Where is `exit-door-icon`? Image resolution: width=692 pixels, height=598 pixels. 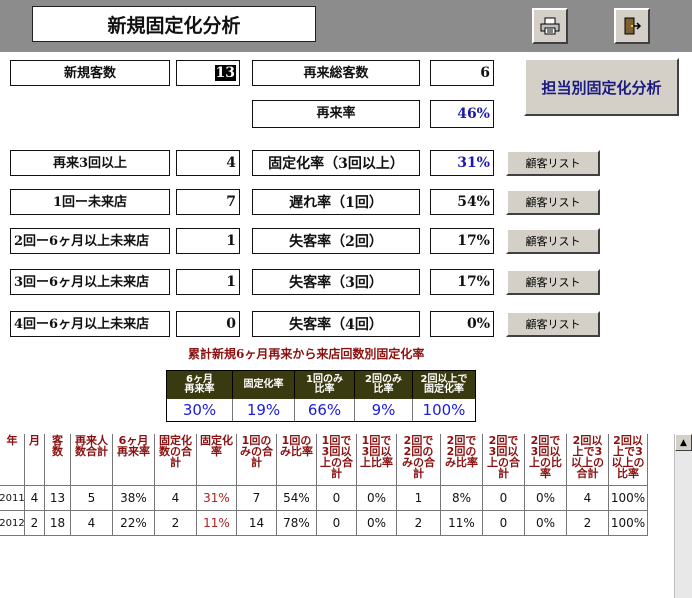
exit-door-icon is located at coordinates (633, 26).